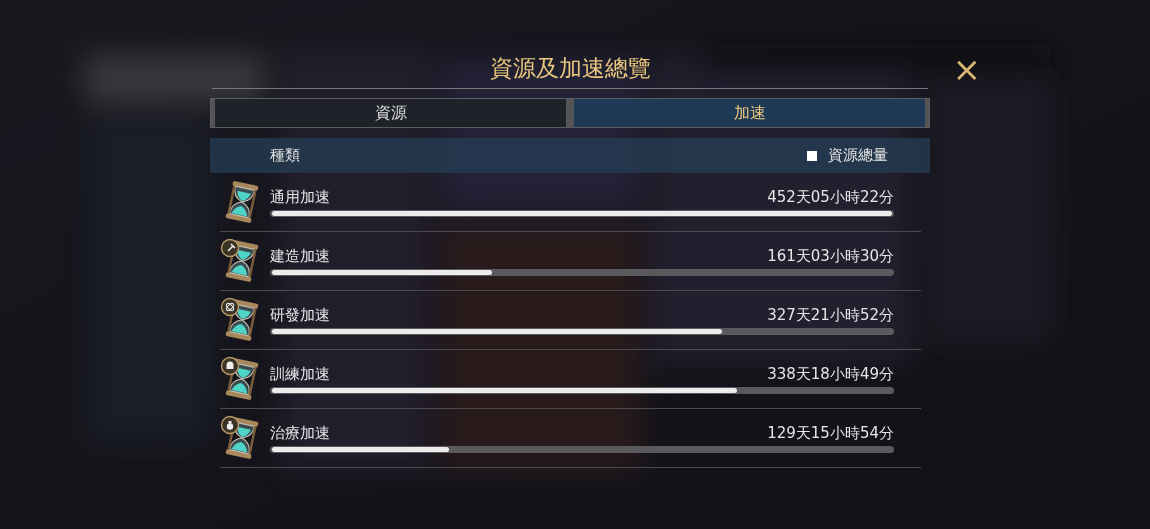 The height and width of the screenshot is (529, 1150). Describe the element at coordinates (830, 433) in the screenshot. I see `speedup-amount: 129天15小時54分` at that location.